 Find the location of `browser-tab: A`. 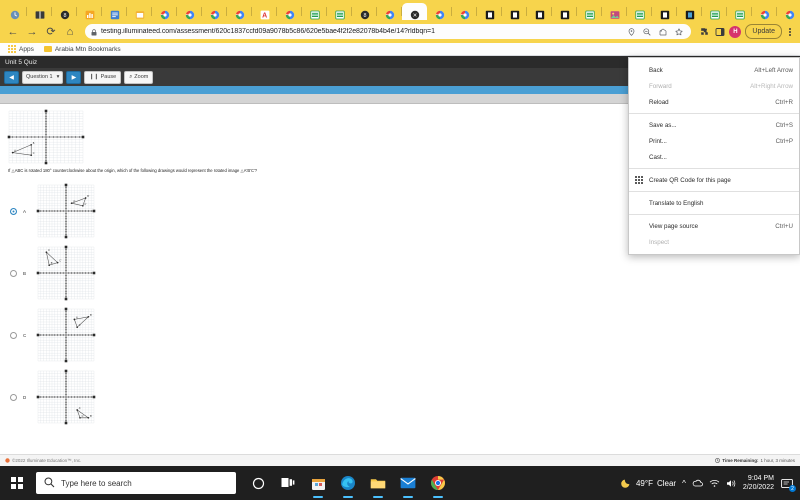

browser-tab: A is located at coordinates (264, 11).